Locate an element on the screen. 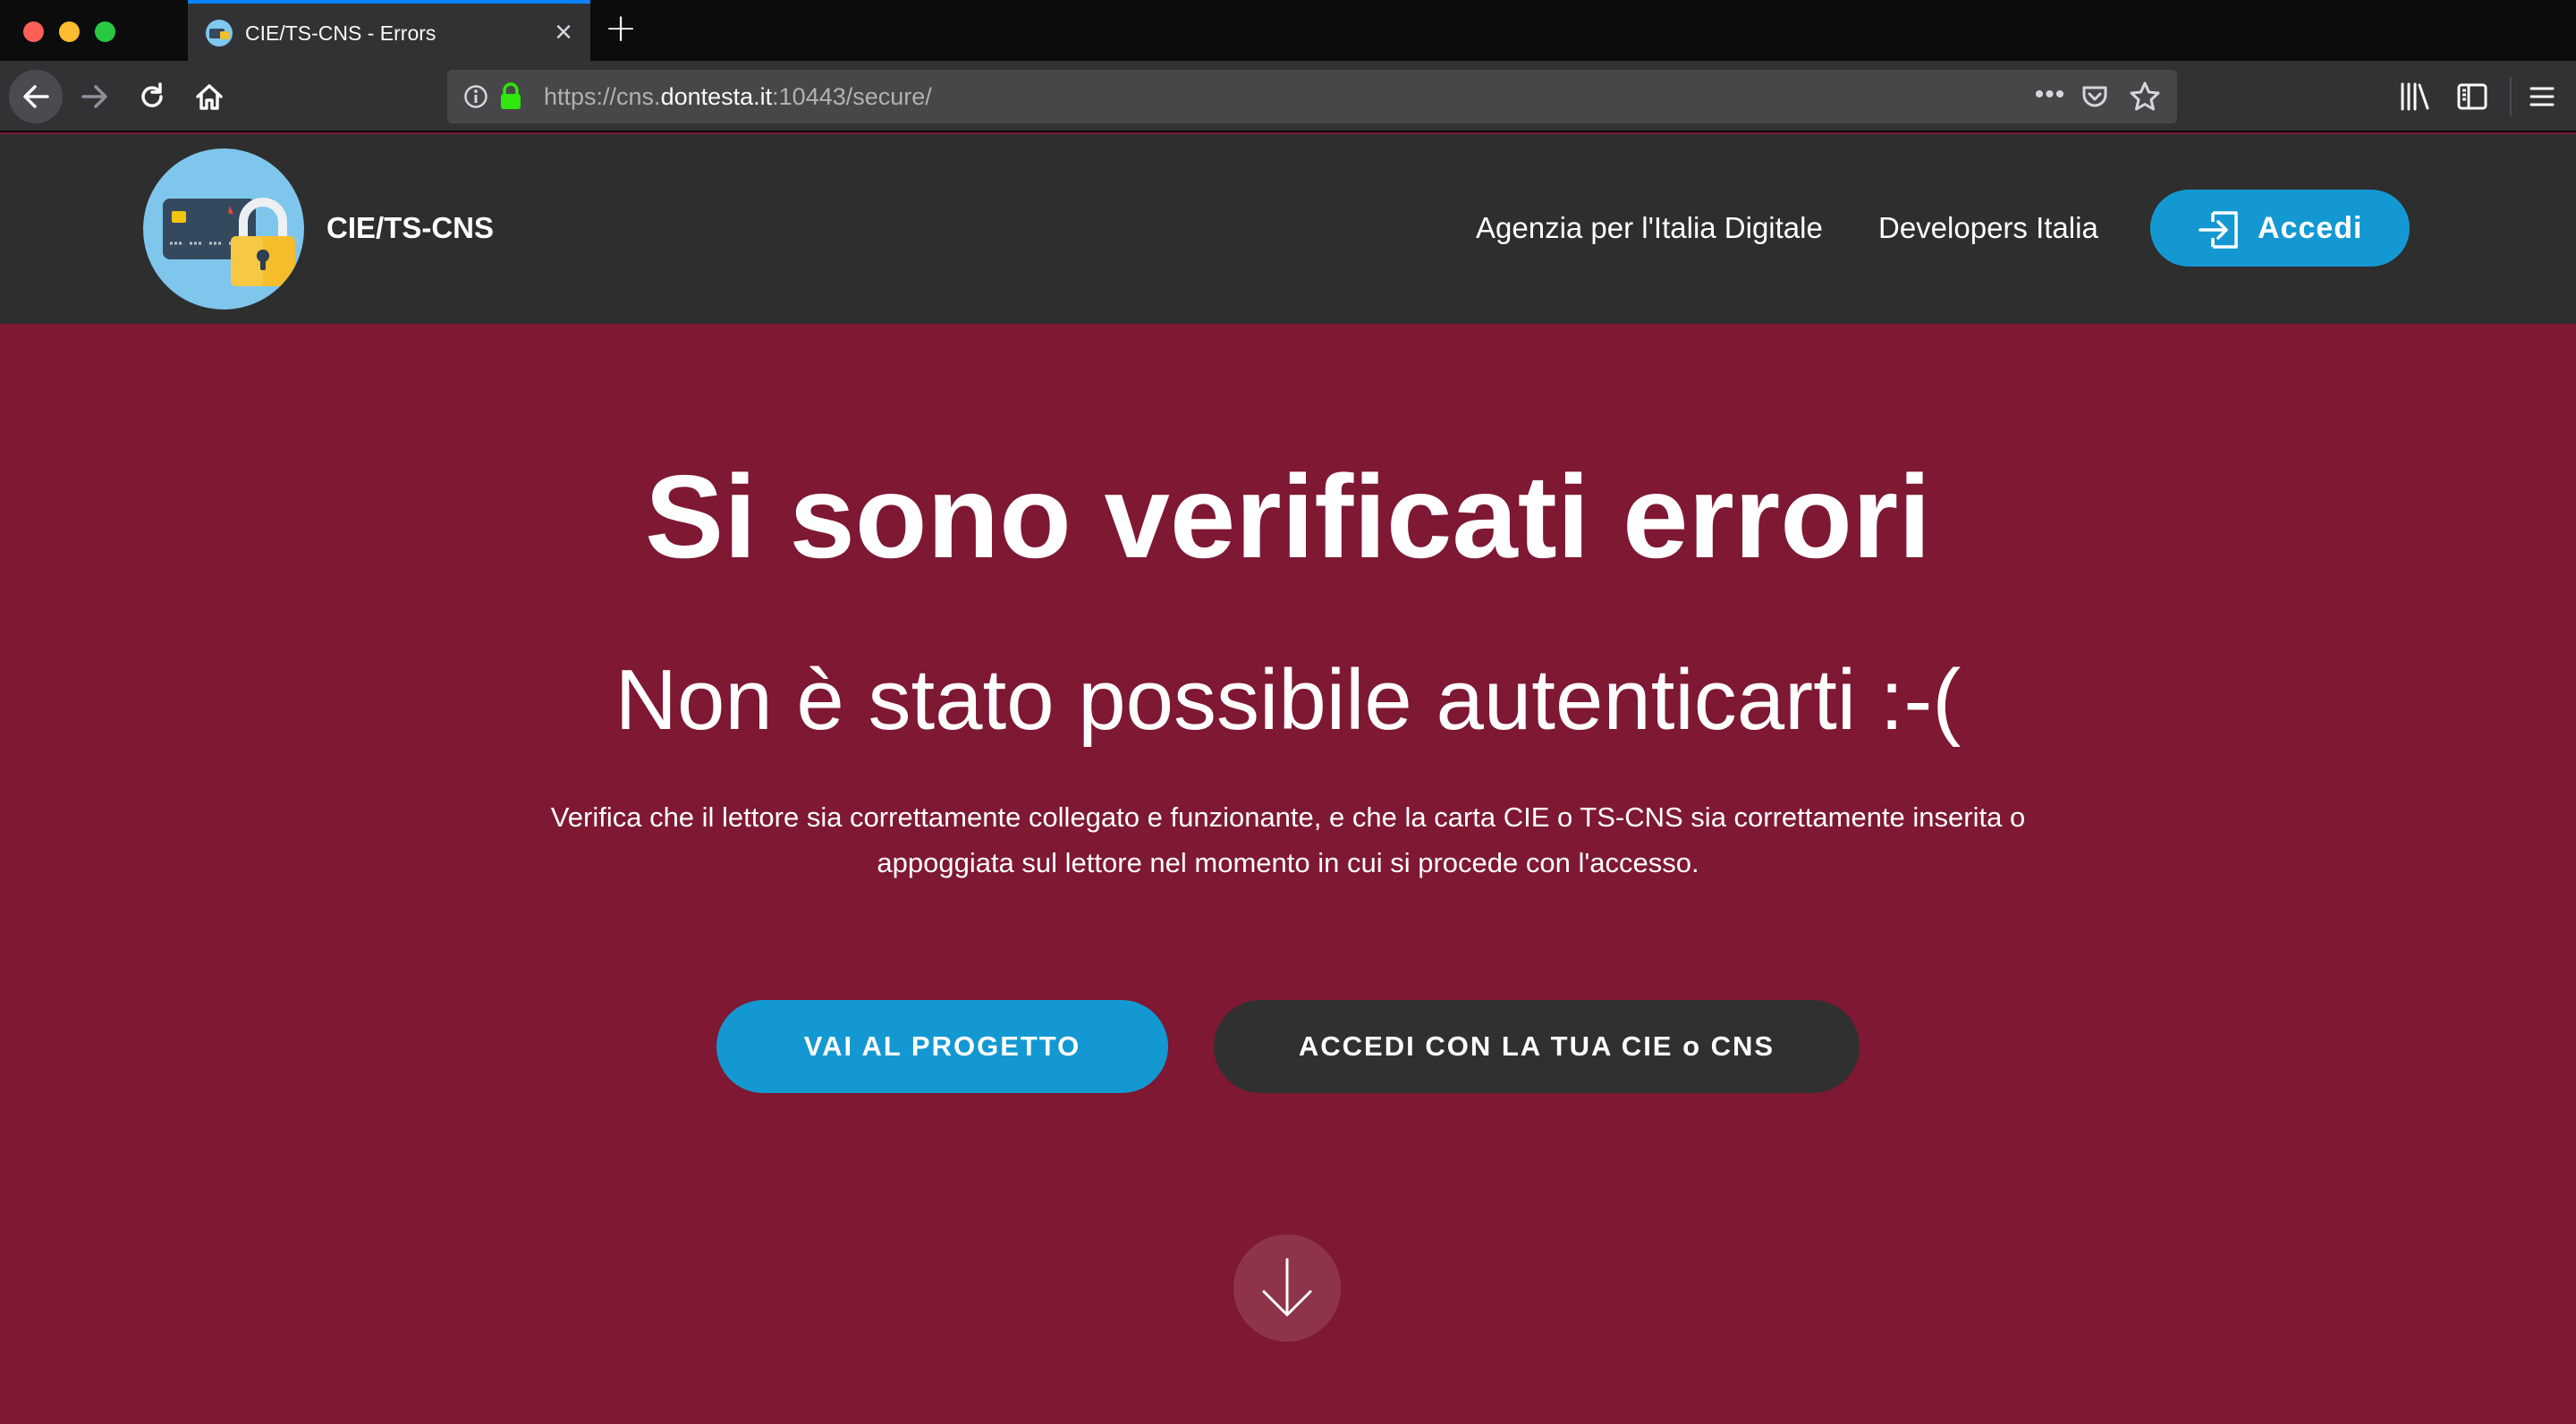 The image size is (2576, 1424). close-window-button is located at coordinates (33, 31).